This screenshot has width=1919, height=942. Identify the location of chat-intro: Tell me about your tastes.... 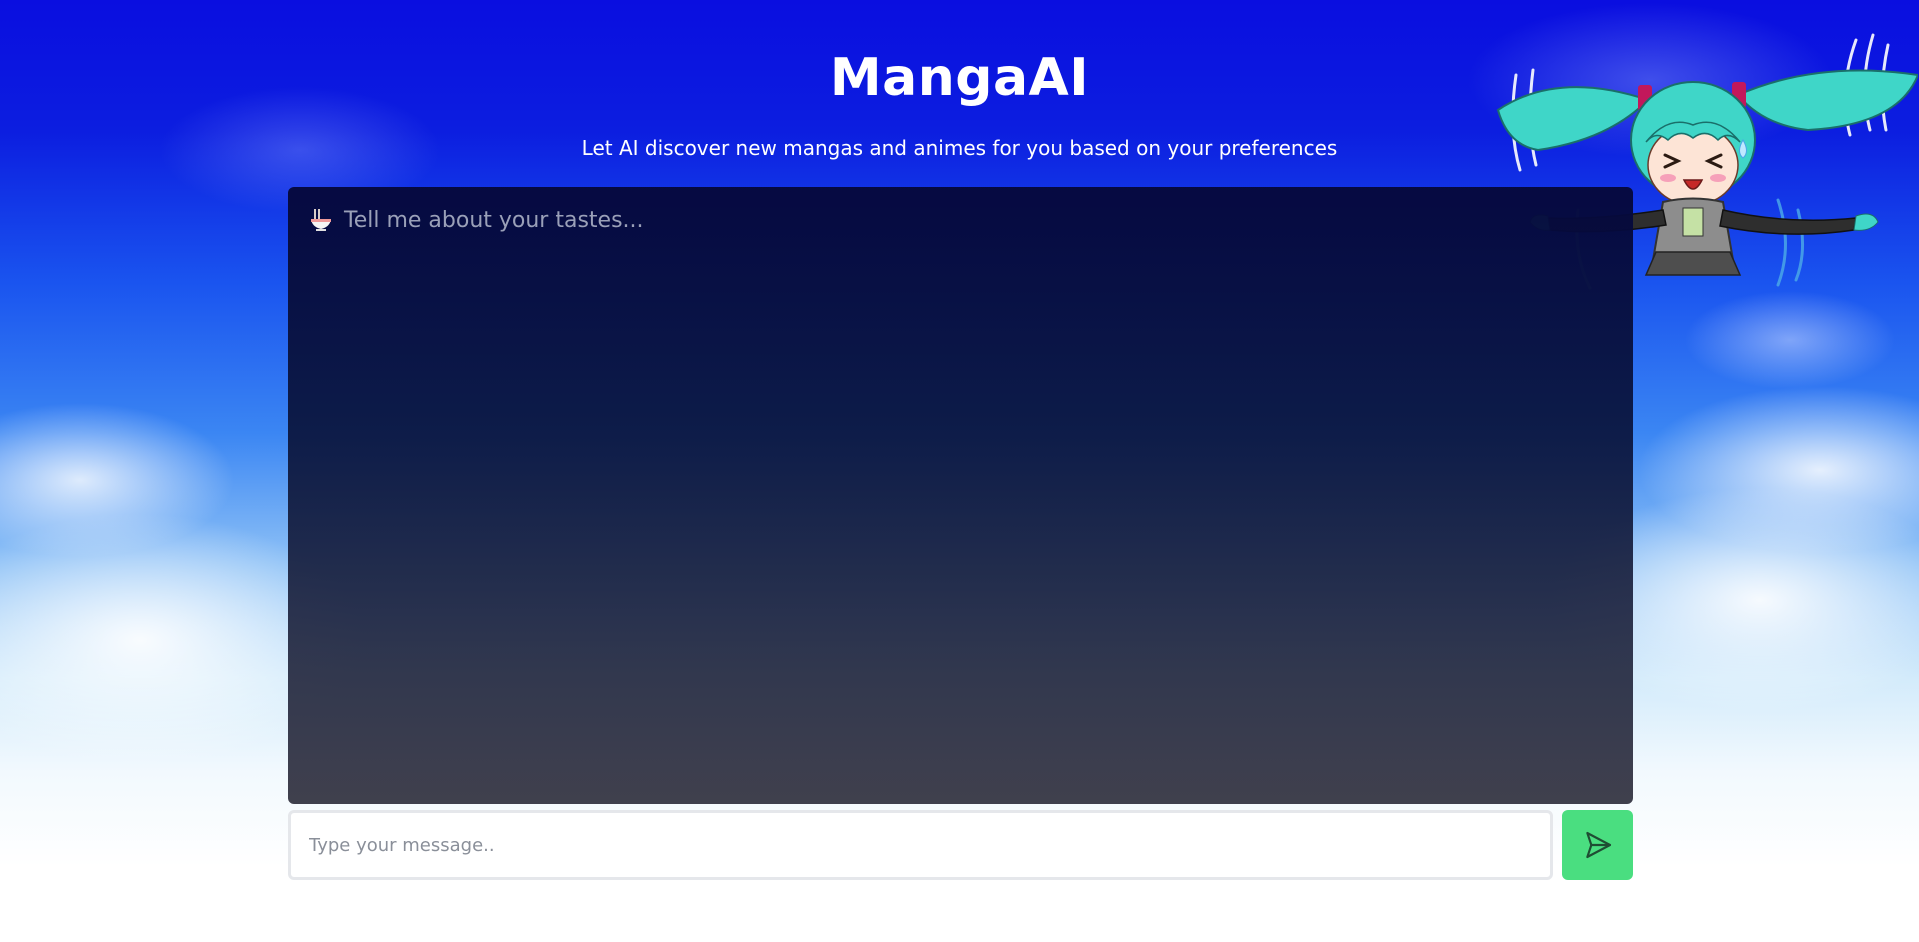
(960, 220).